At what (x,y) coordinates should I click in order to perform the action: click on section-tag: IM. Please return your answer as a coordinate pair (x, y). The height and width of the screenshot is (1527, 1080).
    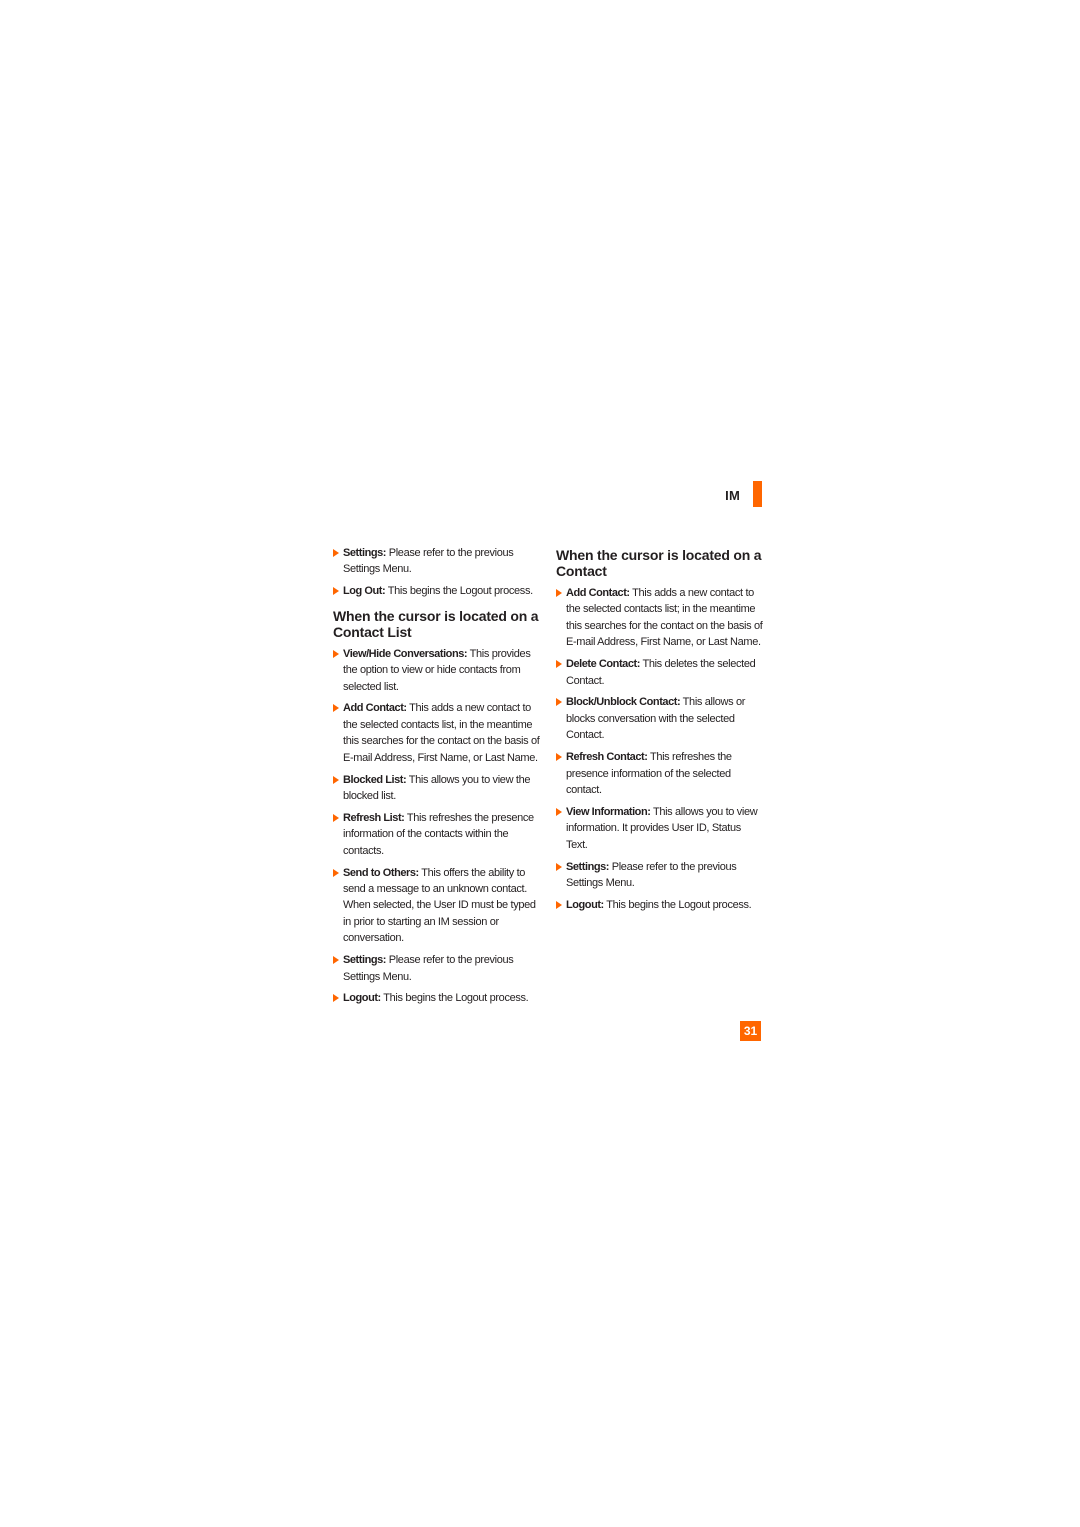
    Looking at the image, I should click on (731, 494).